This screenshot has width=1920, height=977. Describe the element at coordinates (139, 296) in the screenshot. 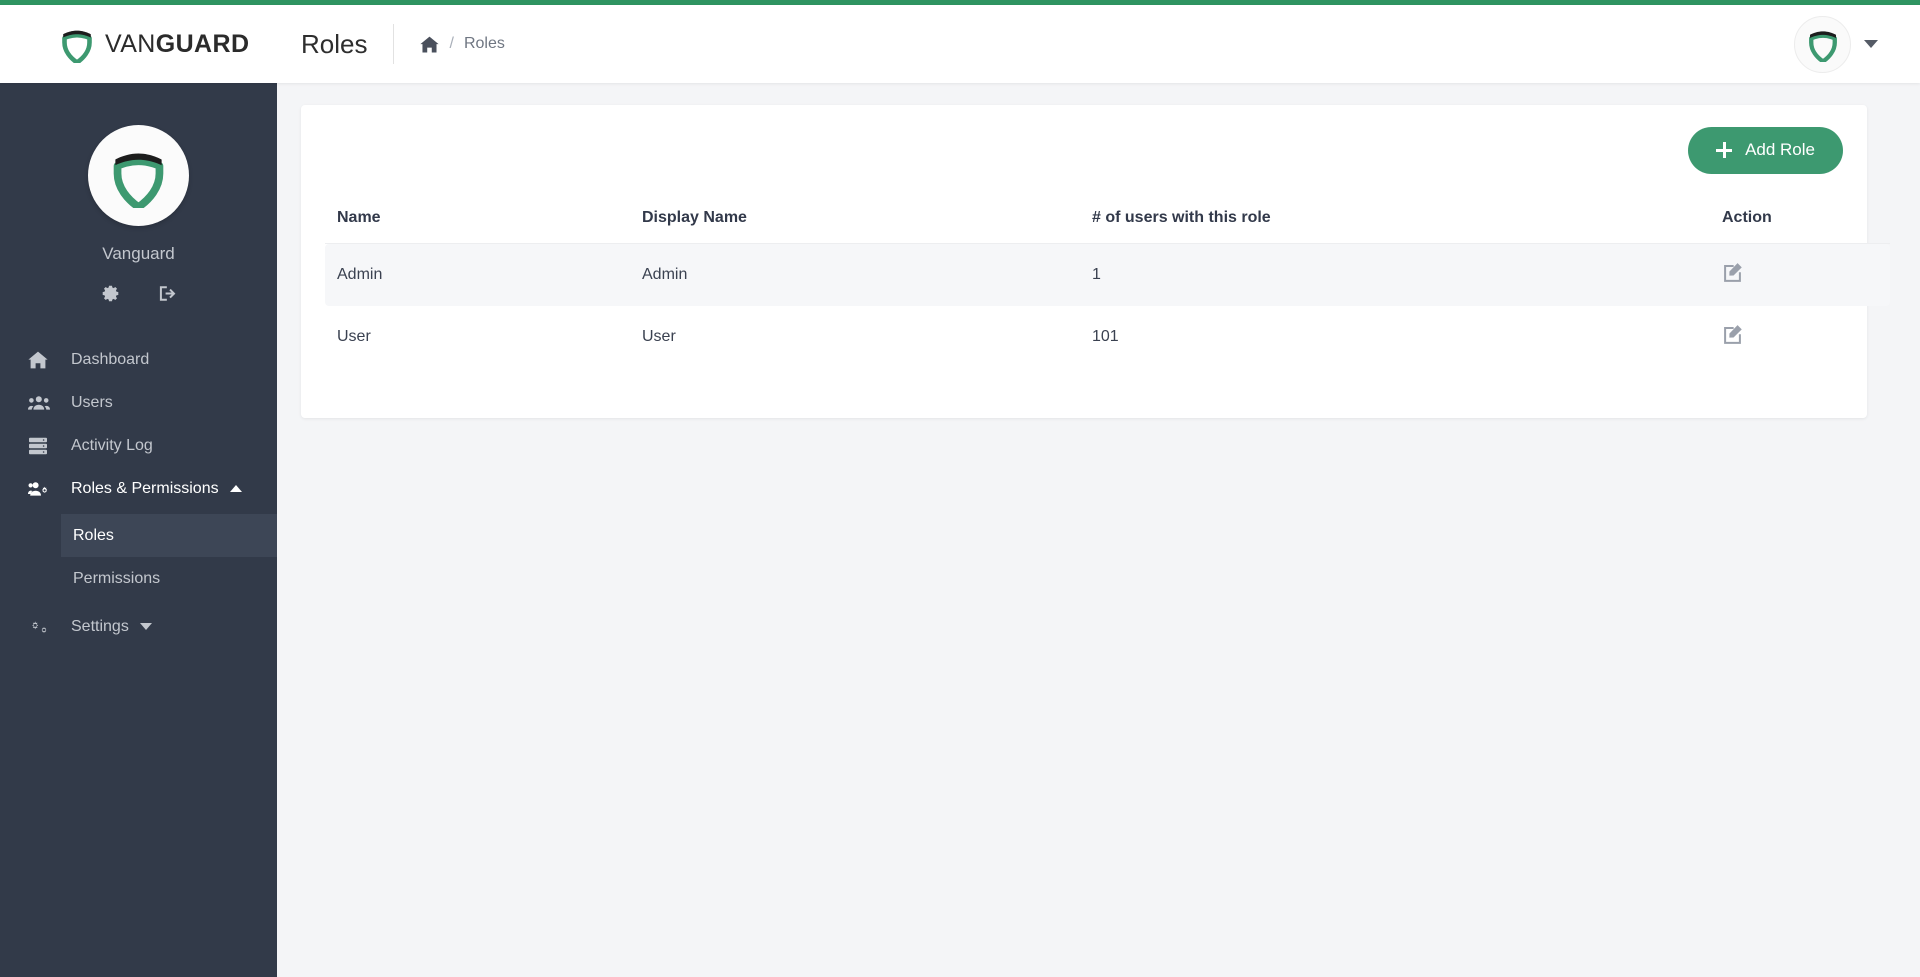

I see `sidebar-quick-actions` at that location.